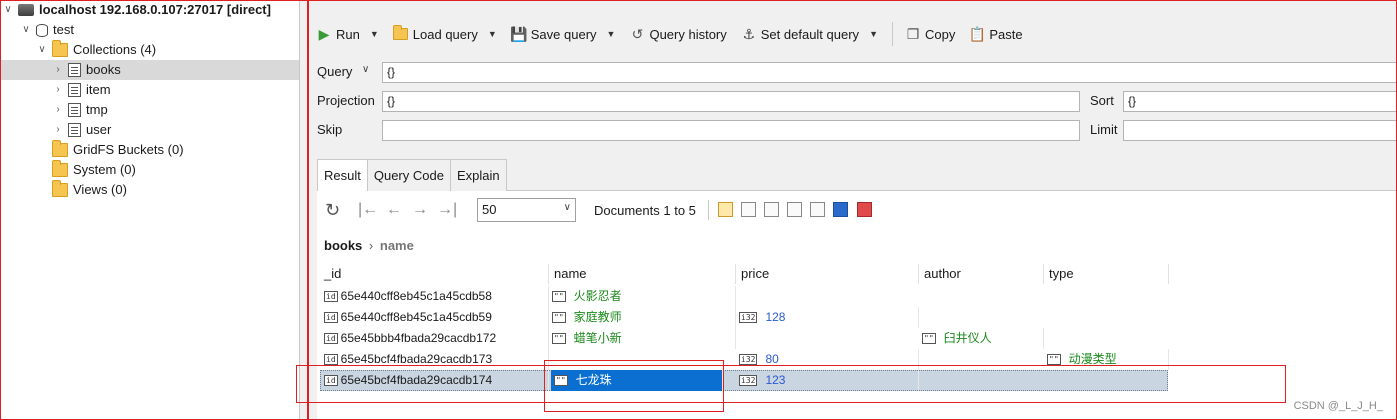  Describe the element at coordinates (447, 210) in the screenshot. I see `last-page-icon: →|` at that location.